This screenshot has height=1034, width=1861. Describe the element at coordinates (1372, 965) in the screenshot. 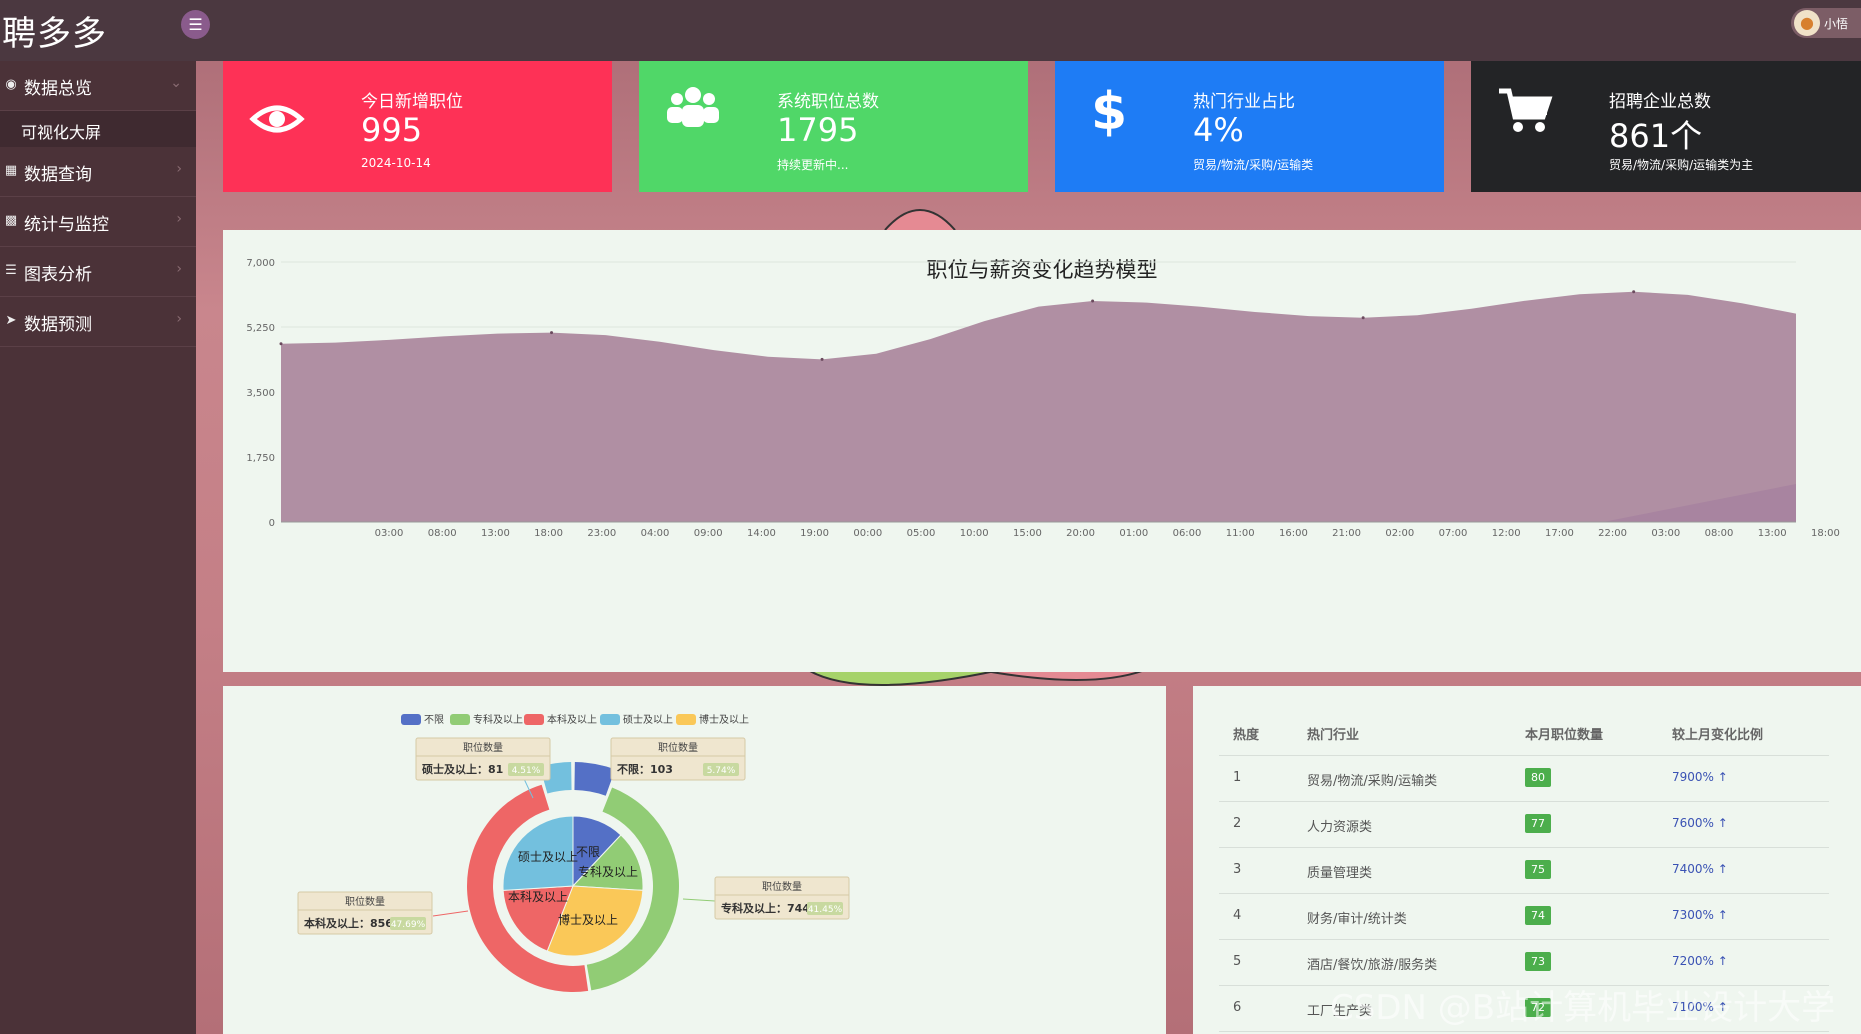

I see `industry-cell: 酒店/餐饮/旅游/服务类` at that location.